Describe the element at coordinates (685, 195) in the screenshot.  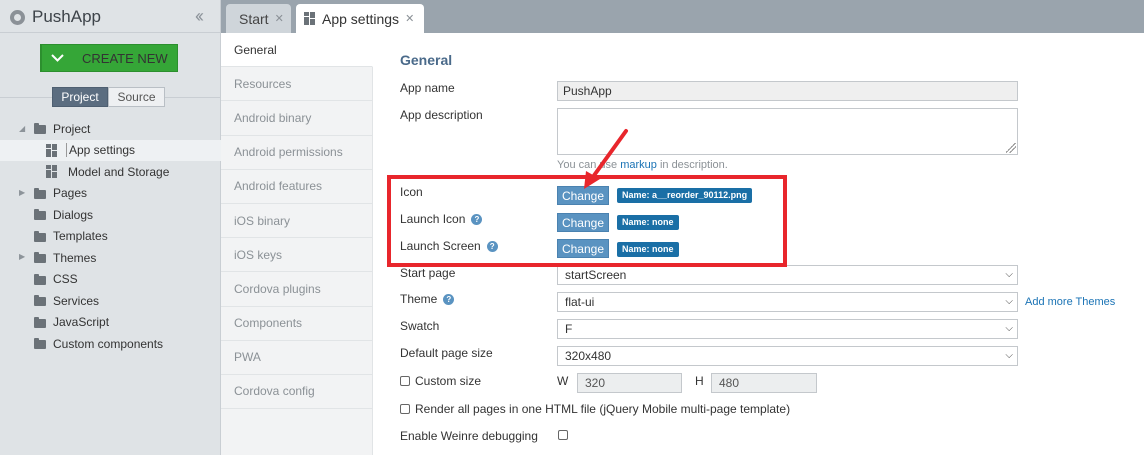
I see `icon-name-badge: Name: a__reorder_90112.png` at that location.